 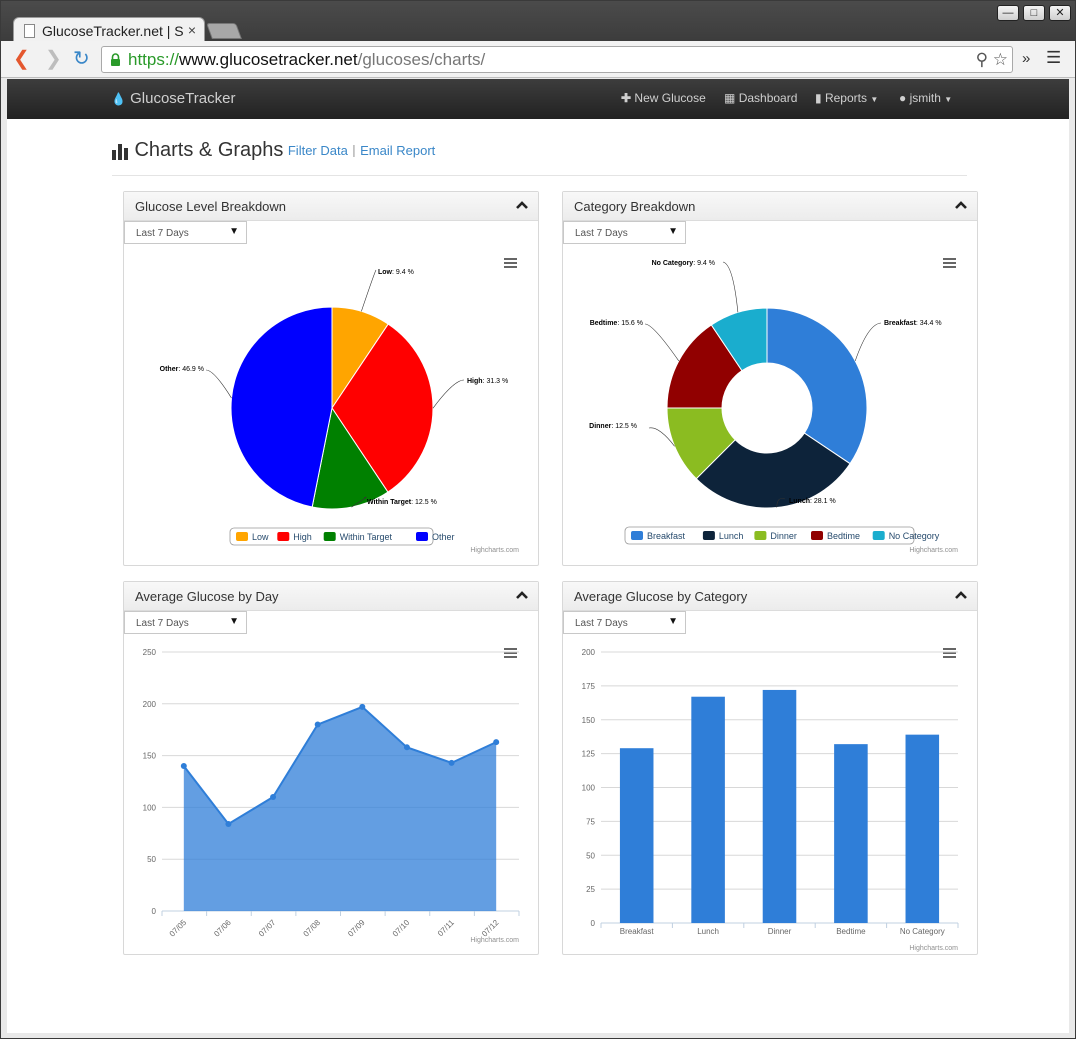 What do you see at coordinates (115, 59) in the screenshot?
I see `lock-icon` at bounding box center [115, 59].